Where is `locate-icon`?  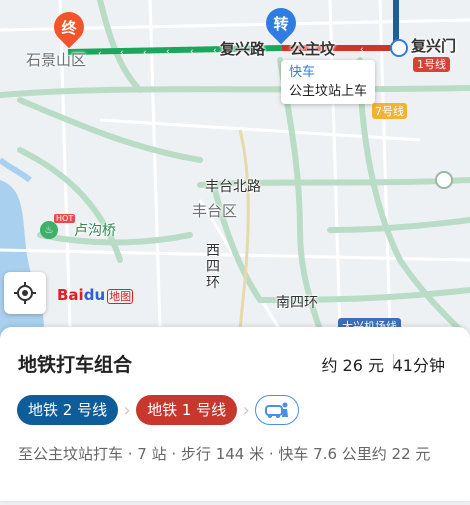 locate-icon is located at coordinates (25, 293).